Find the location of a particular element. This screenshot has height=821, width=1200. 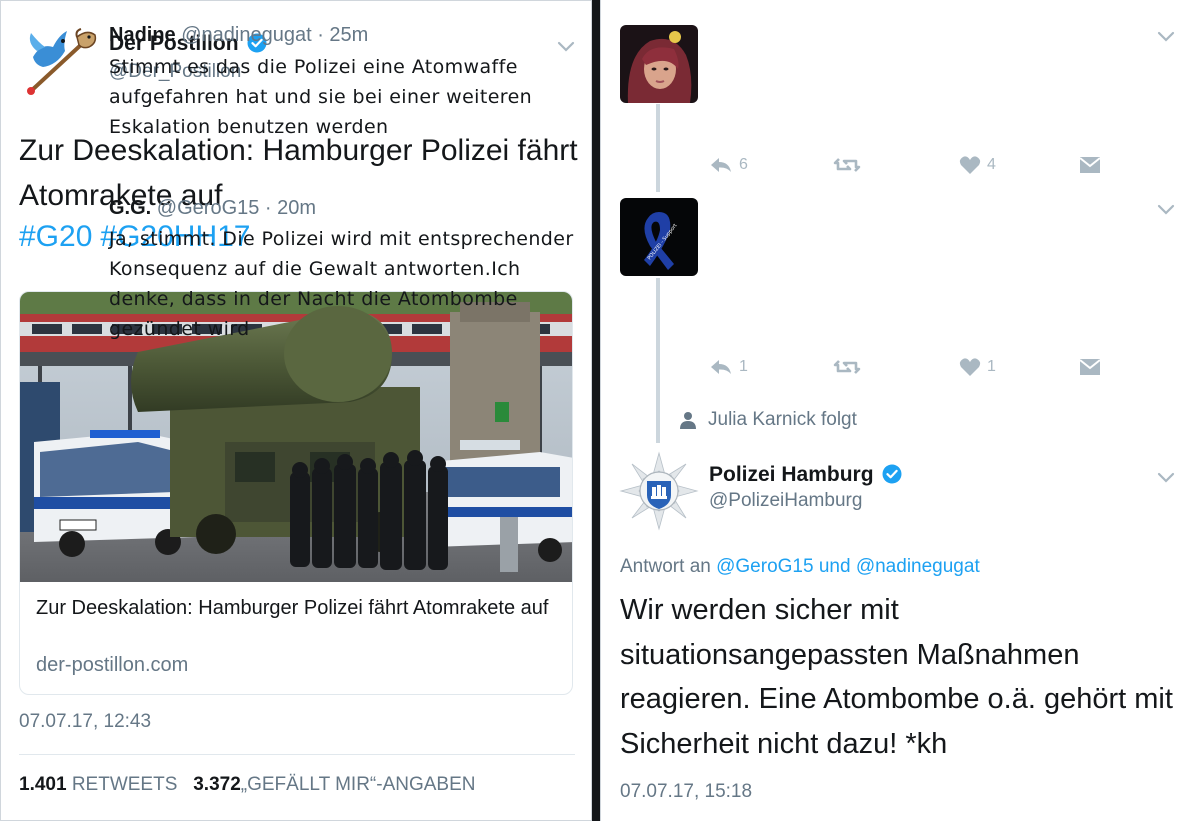

reply-button: 6 is located at coordinates (728, 165).